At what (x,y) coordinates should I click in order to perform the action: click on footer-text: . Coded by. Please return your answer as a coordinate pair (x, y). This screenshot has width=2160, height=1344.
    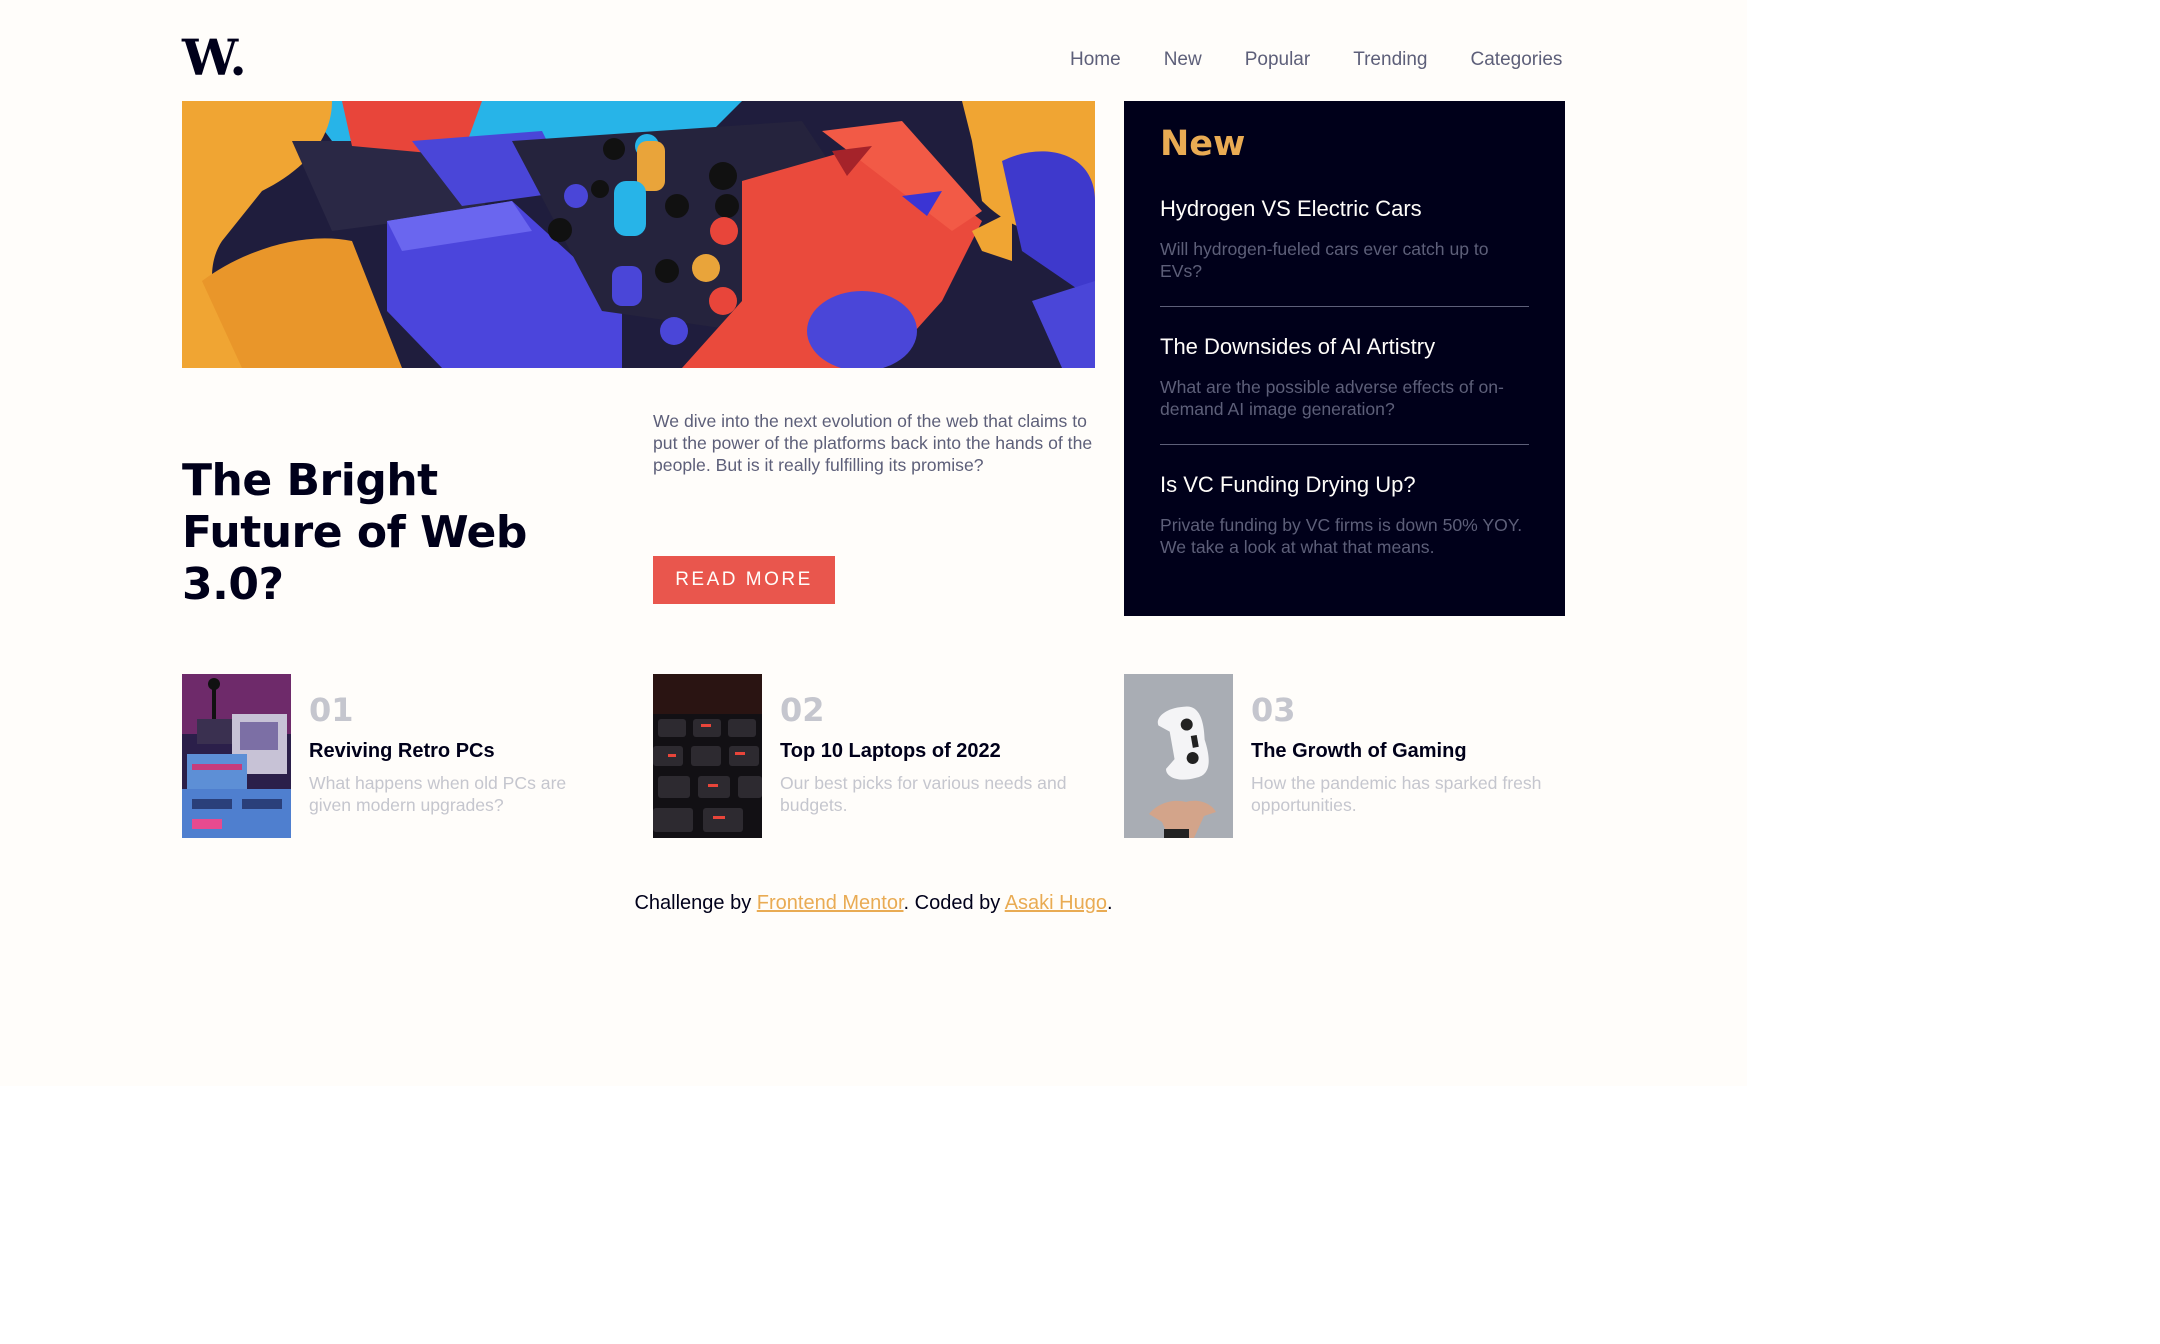
    Looking at the image, I should click on (954, 903).